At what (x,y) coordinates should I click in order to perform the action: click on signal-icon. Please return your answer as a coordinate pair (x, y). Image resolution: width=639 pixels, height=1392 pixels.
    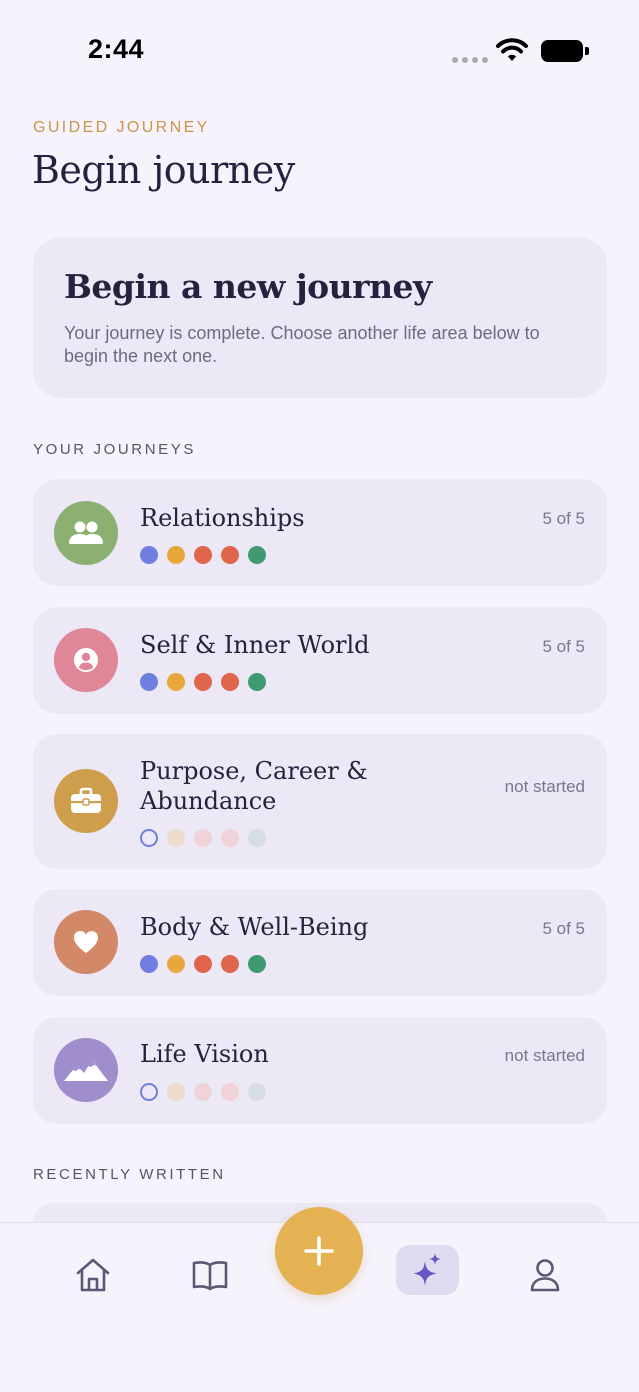
    Looking at the image, I should click on (470, 60).